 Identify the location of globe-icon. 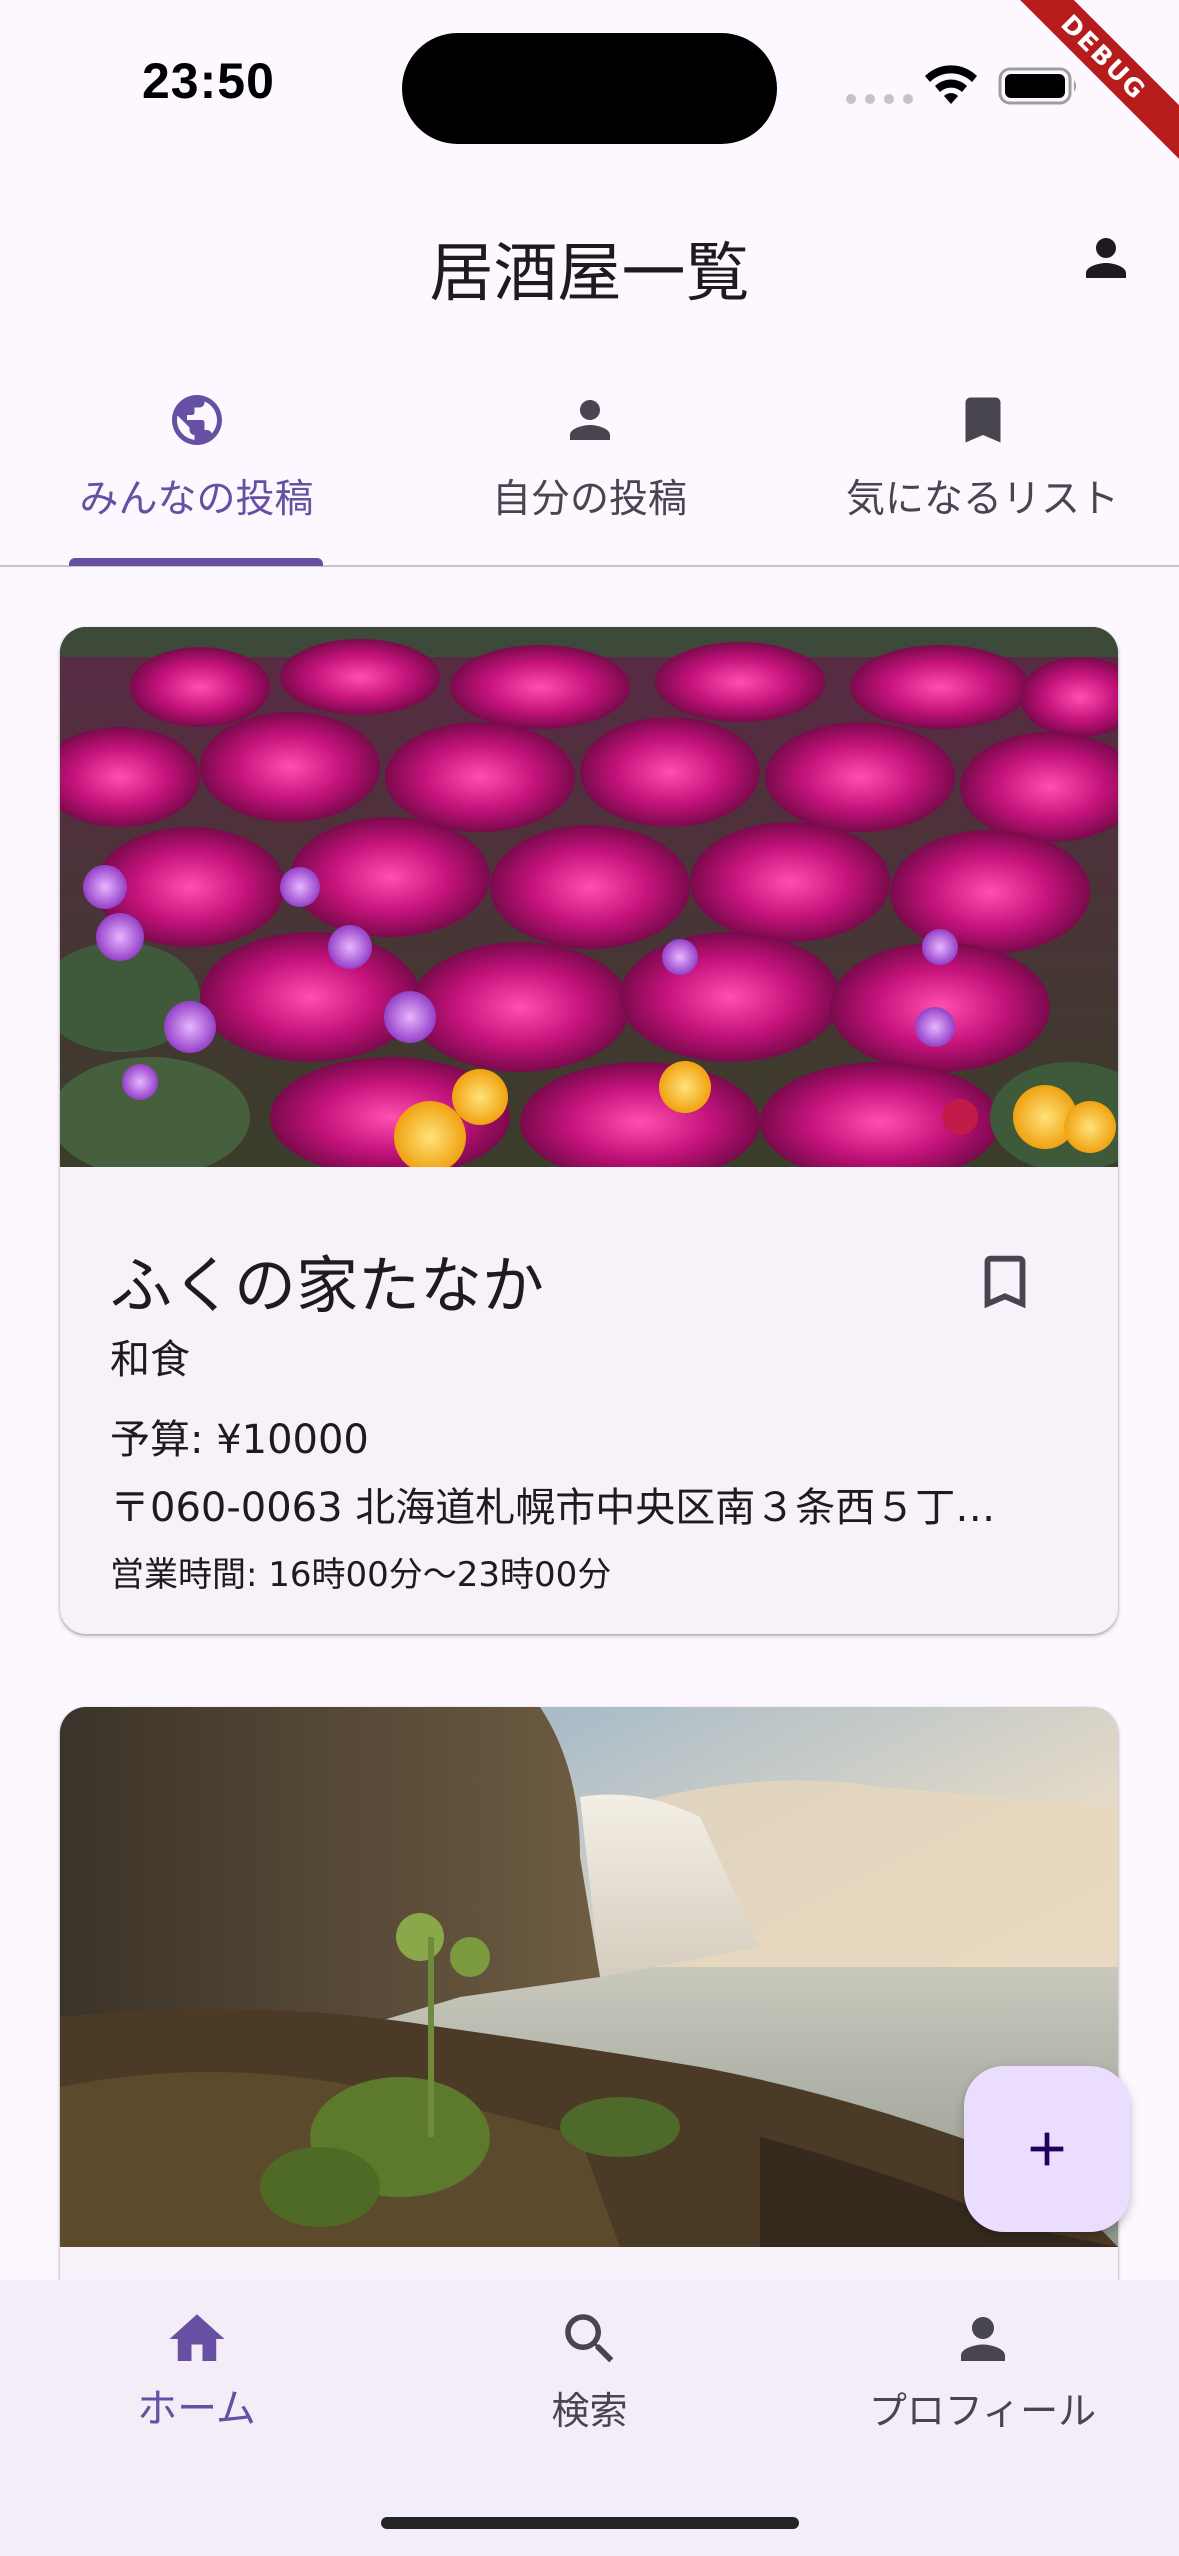
(197, 420).